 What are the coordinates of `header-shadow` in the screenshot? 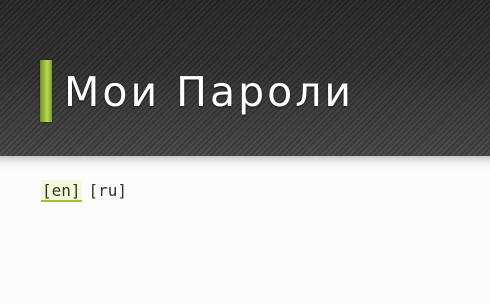 It's located at (245, 163).